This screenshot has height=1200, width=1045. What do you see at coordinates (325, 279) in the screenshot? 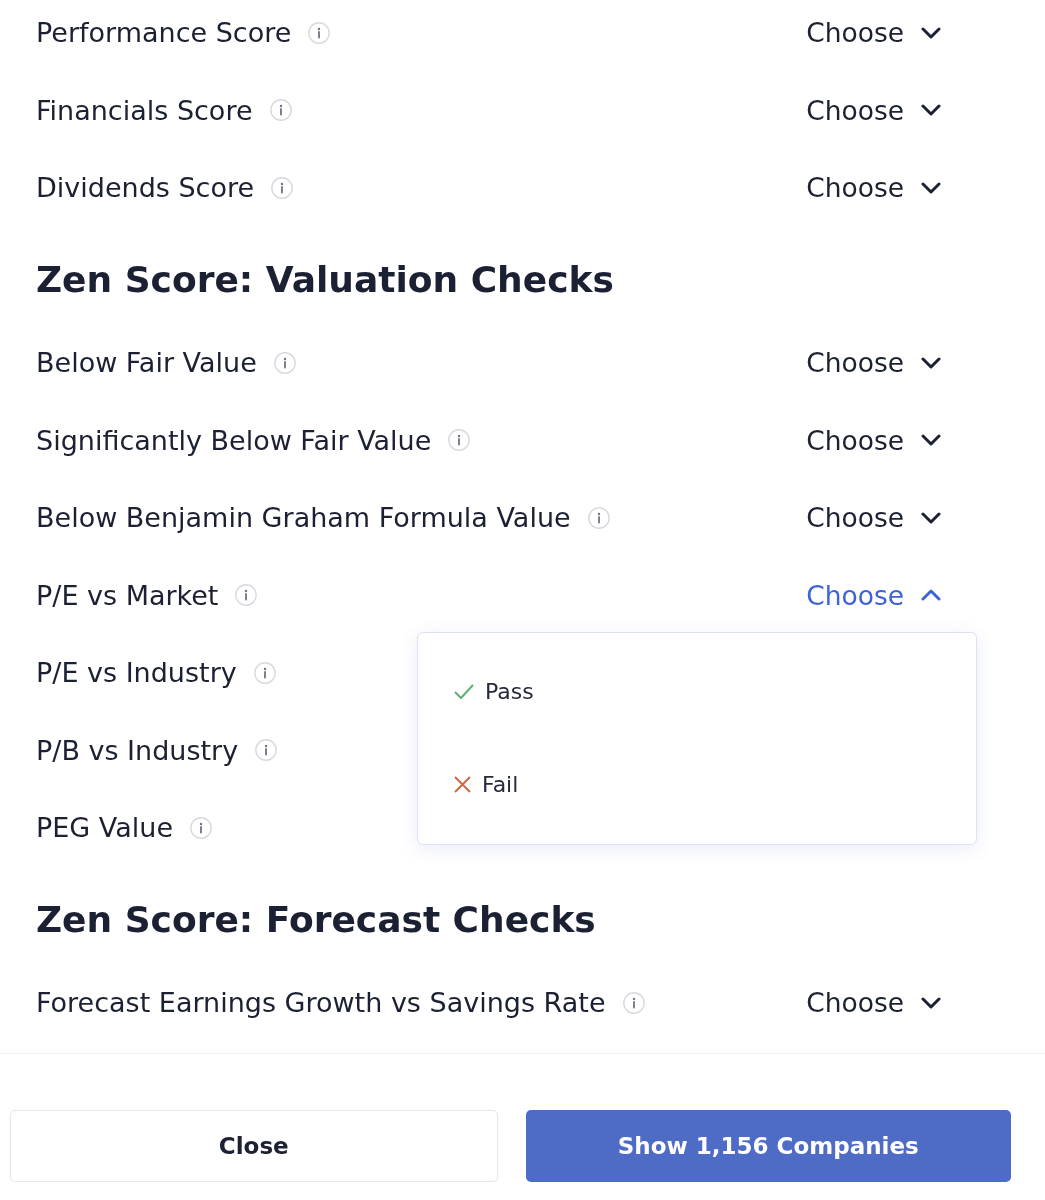
I see `section-heading: Zen Score: Valuation Checks` at bounding box center [325, 279].